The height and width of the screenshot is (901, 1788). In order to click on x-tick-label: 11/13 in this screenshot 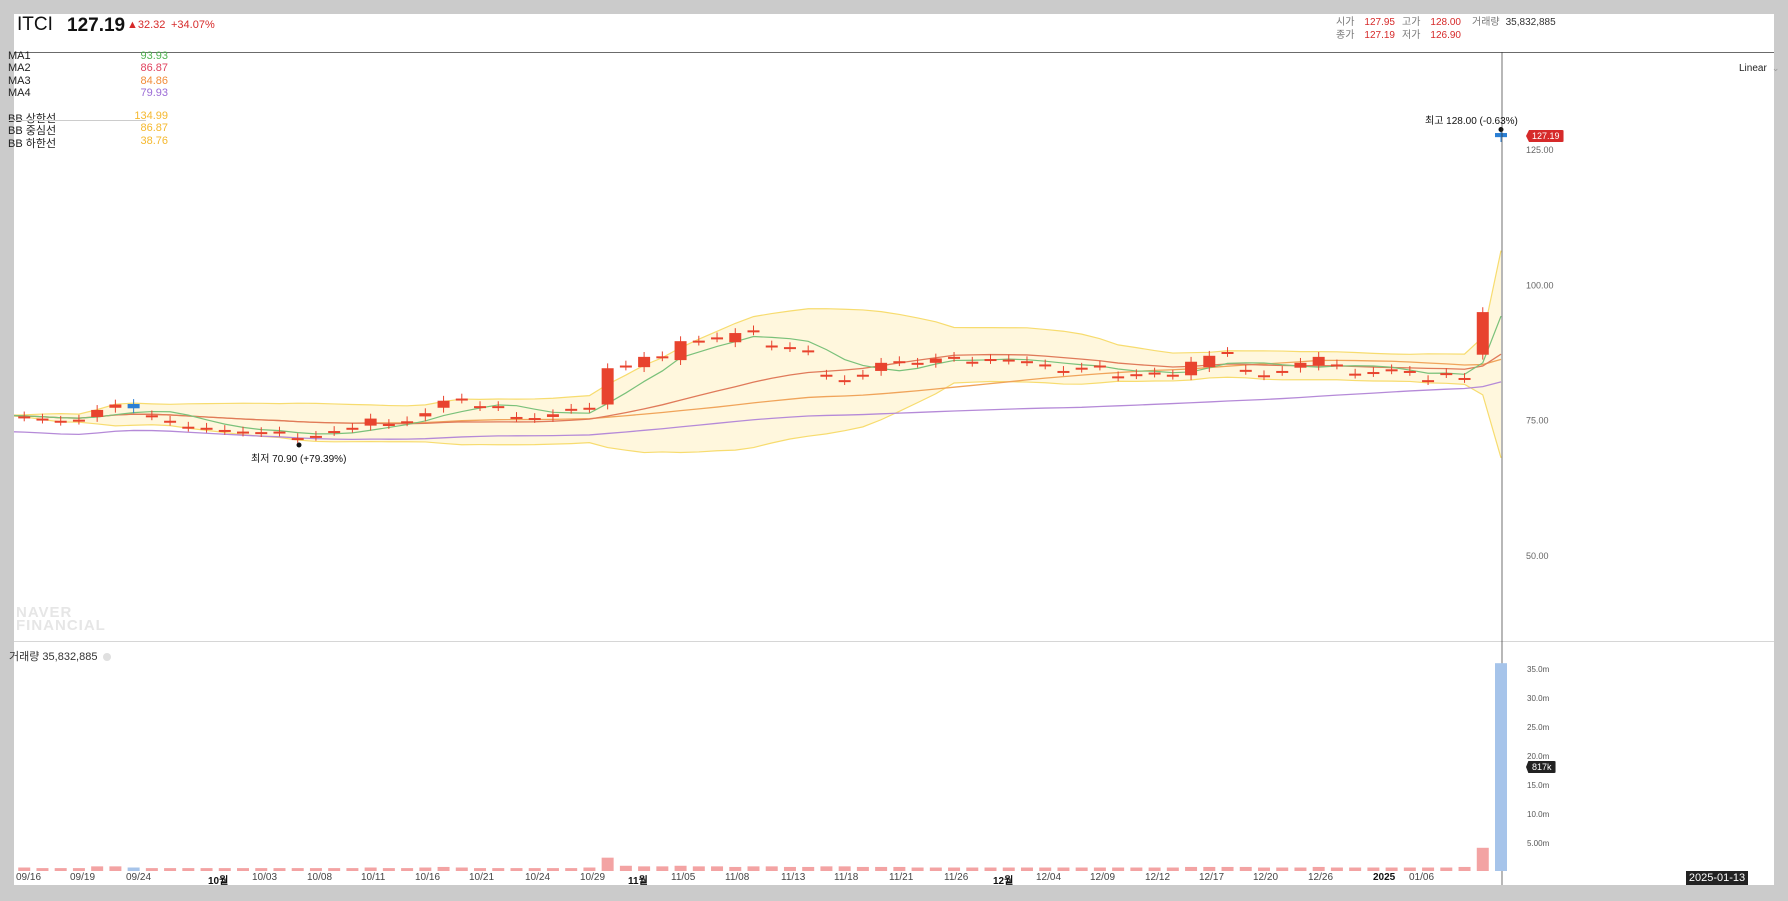, I will do `click(793, 877)`.